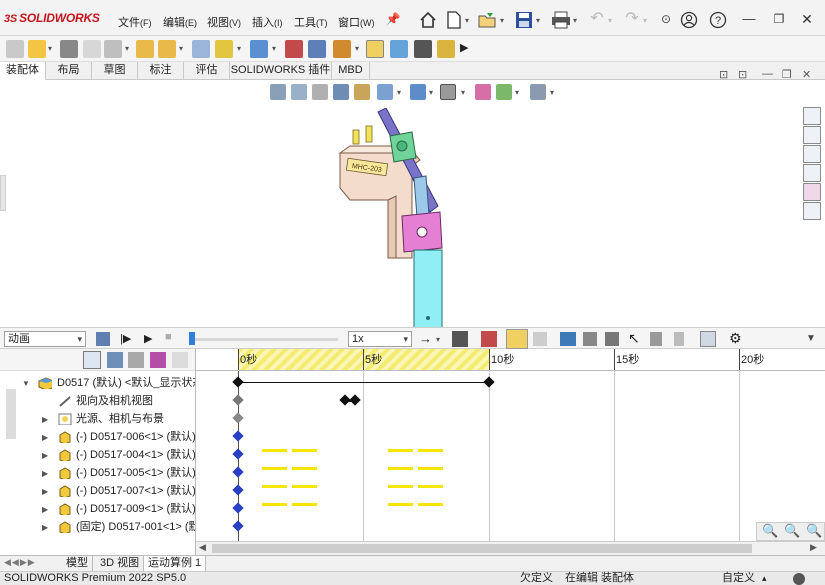  What do you see at coordinates (489, 339) in the screenshot?
I see `animation-wizard-icon` at bounding box center [489, 339].